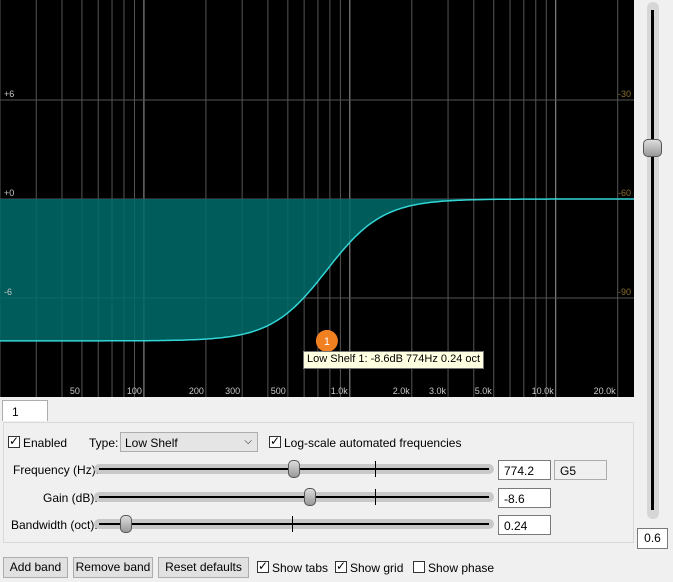 The image size is (673, 582). What do you see at coordinates (377, 568) in the screenshot?
I see `show-grid-label: Show grid` at bounding box center [377, 568].